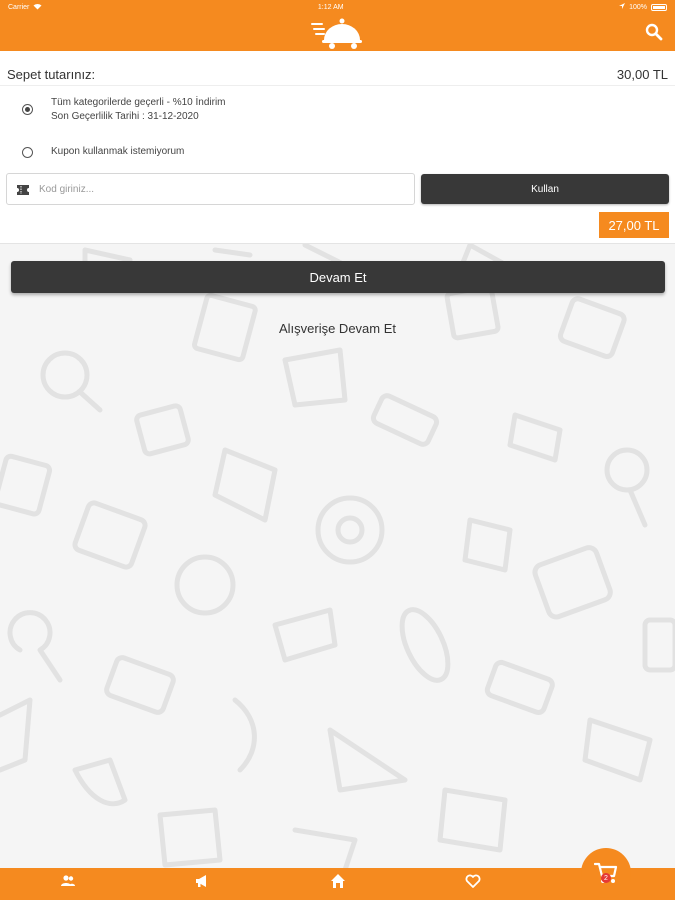 This screenshot has width=675, height=900. What do you see at coordinates (226, 189) in the screenshot?
I see `coupon-code-input` at bounding box center [226, 189].